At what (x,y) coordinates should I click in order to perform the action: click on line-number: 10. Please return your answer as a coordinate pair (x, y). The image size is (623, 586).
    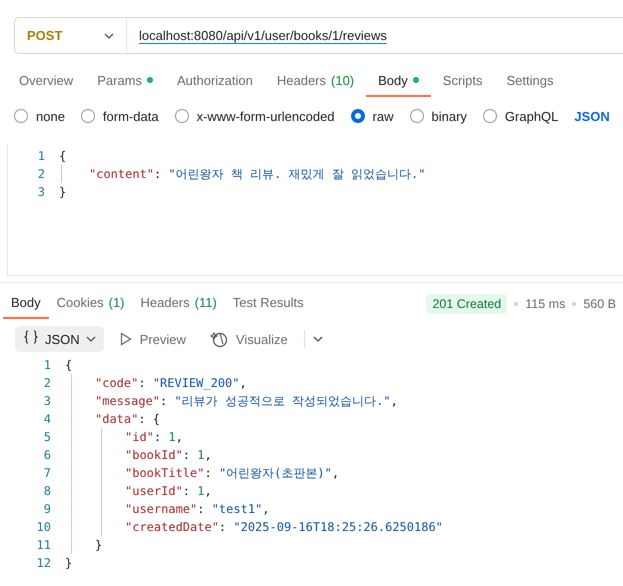
    Looking at the image, I should click on (44, 527).